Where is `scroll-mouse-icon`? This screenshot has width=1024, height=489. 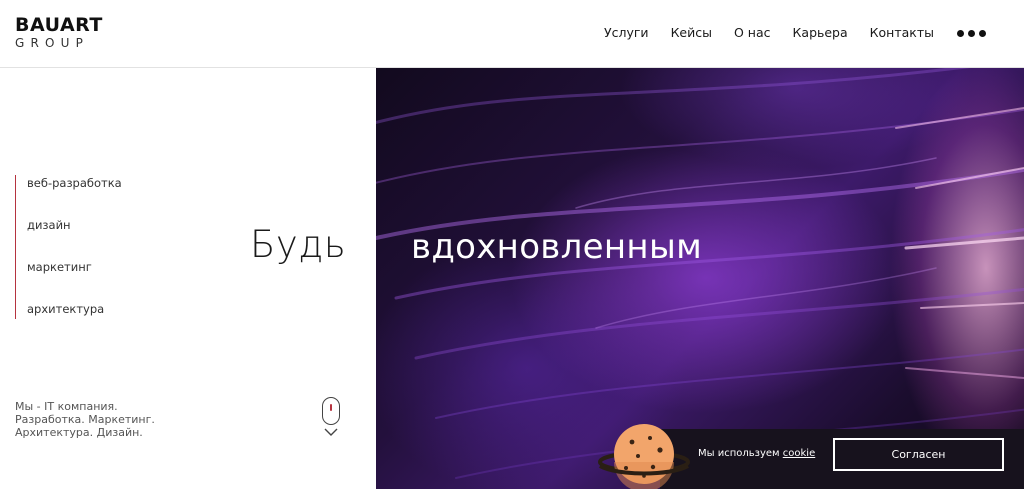 scroll-mouse-icon is located at coordinates (331, 411).